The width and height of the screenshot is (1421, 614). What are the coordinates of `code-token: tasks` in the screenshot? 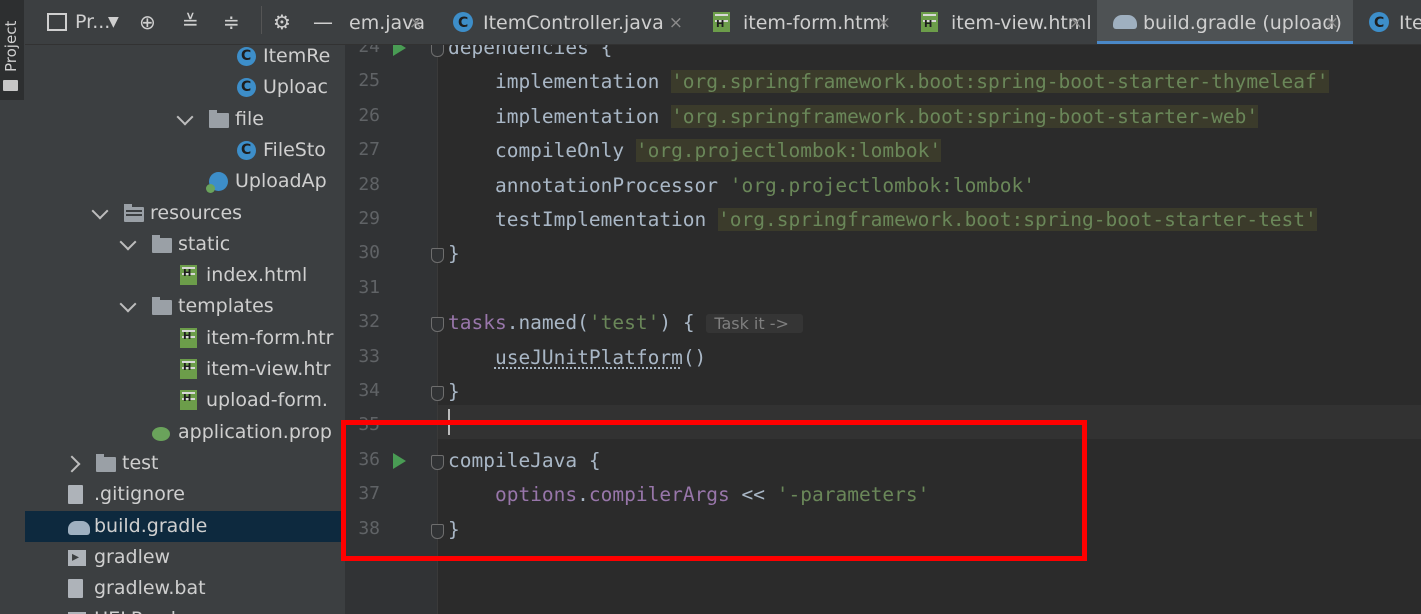 It's located at (477, 323).